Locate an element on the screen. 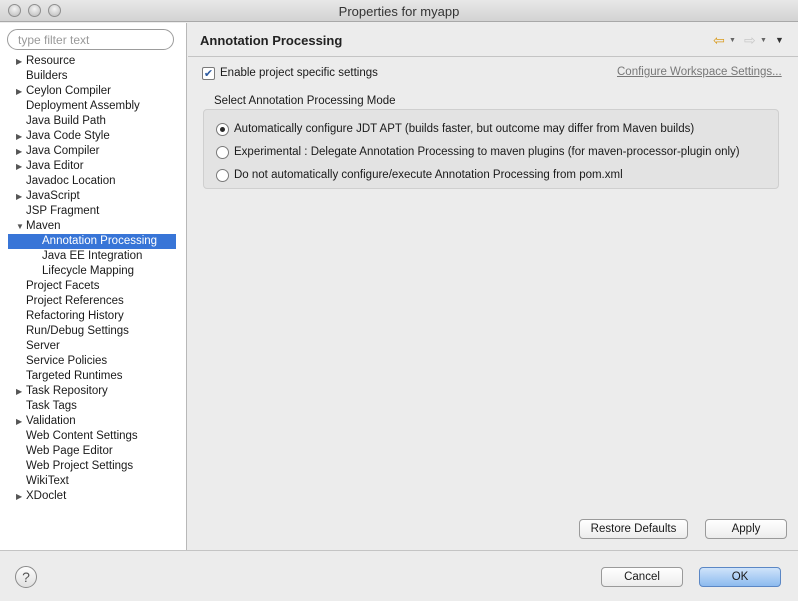 The image size is (798, 601). sidebar-item: Project Facets is located at coordinates (92, 286).